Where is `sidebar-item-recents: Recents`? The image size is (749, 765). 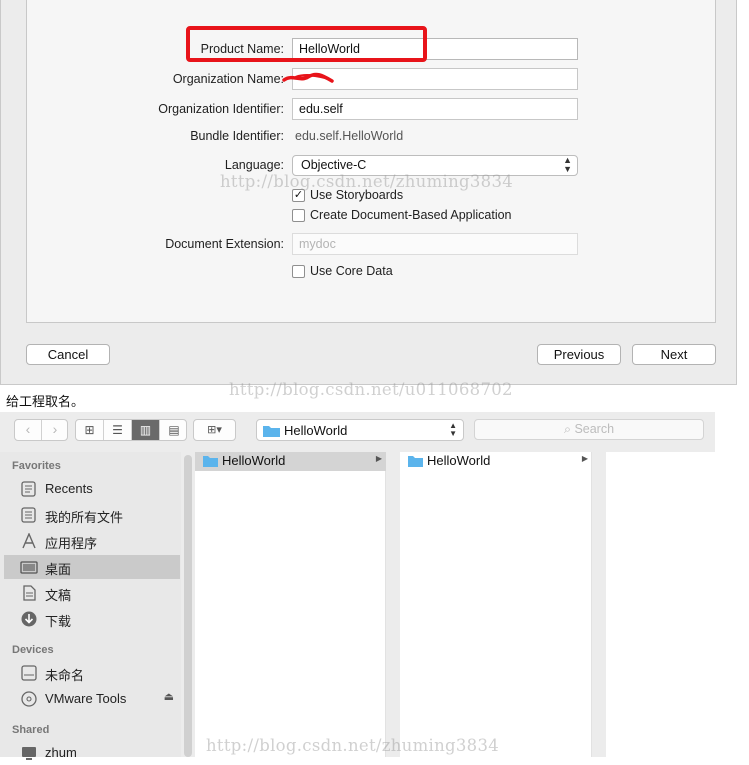
sidebar-item-recents: Recents is located at coordinates (92, 489).